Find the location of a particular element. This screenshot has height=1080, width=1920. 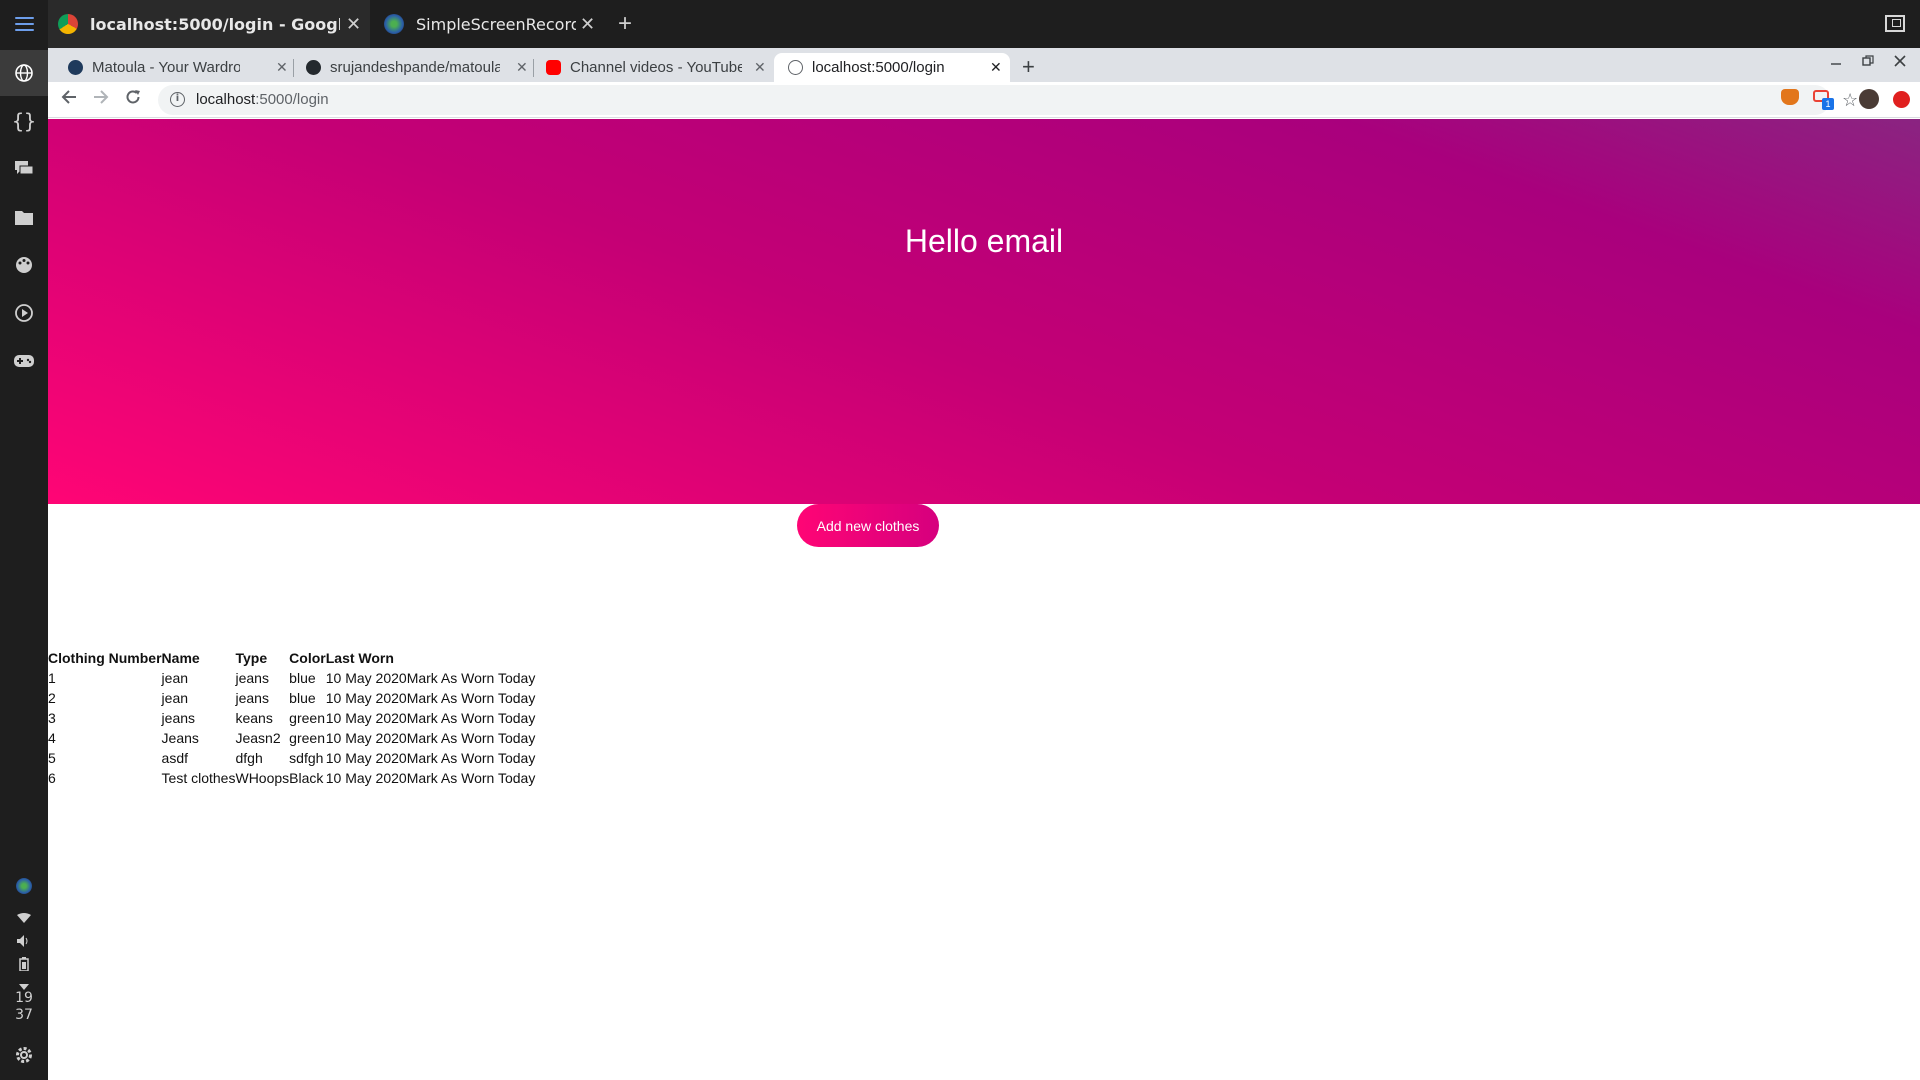

header-color: Color is located at coordinates (307, 658).